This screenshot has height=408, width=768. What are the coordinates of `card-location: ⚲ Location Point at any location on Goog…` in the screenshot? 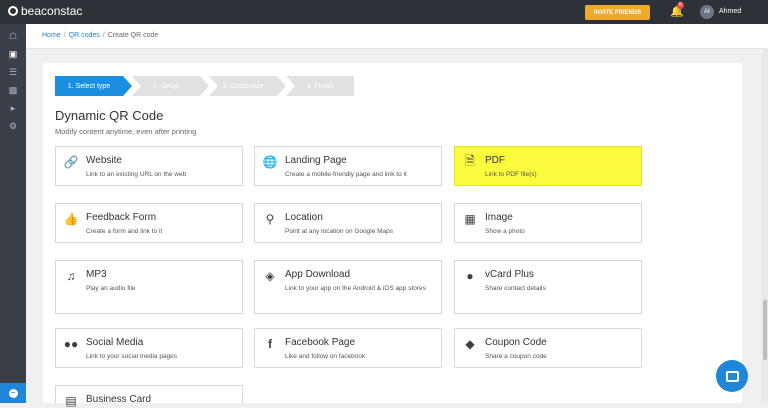 It's located at (348, 223).